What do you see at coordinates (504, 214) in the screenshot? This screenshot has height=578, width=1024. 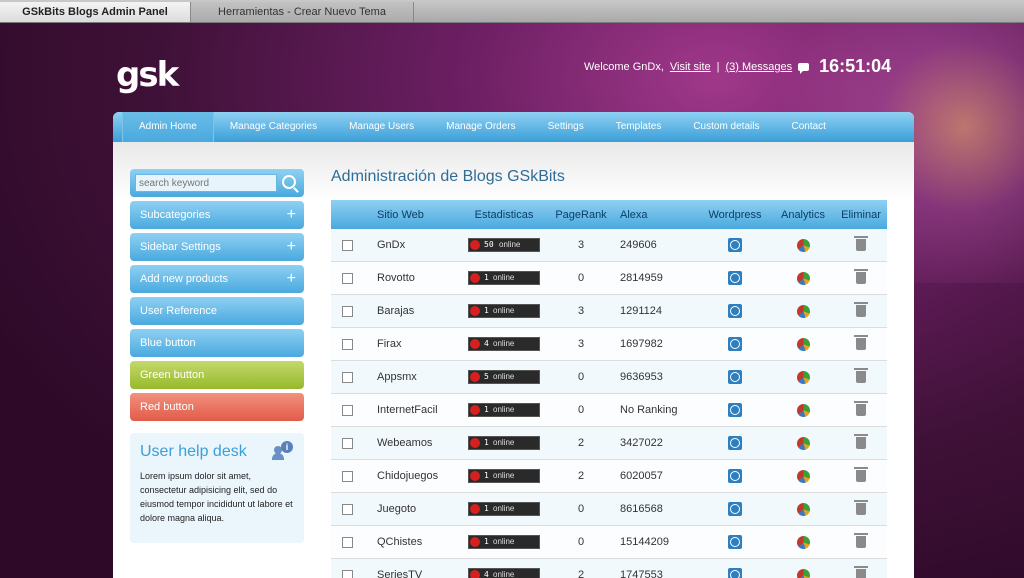 I see `column-header-estadisticas: Estadisticas` at bounding box center [504, 214].